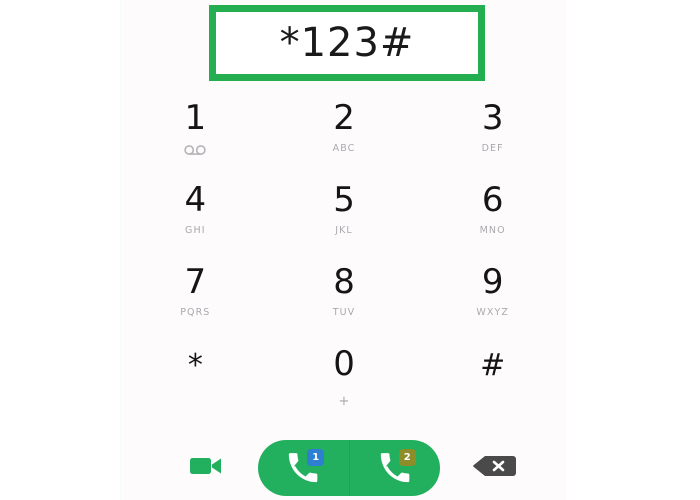 Image resolution: width=700 pixels, height=500 pixels. What do you see at coordinates (344, 312) in the screenshot?
I see `dialpad-key-8-letters: TUV` at bounding box center [344, 312].